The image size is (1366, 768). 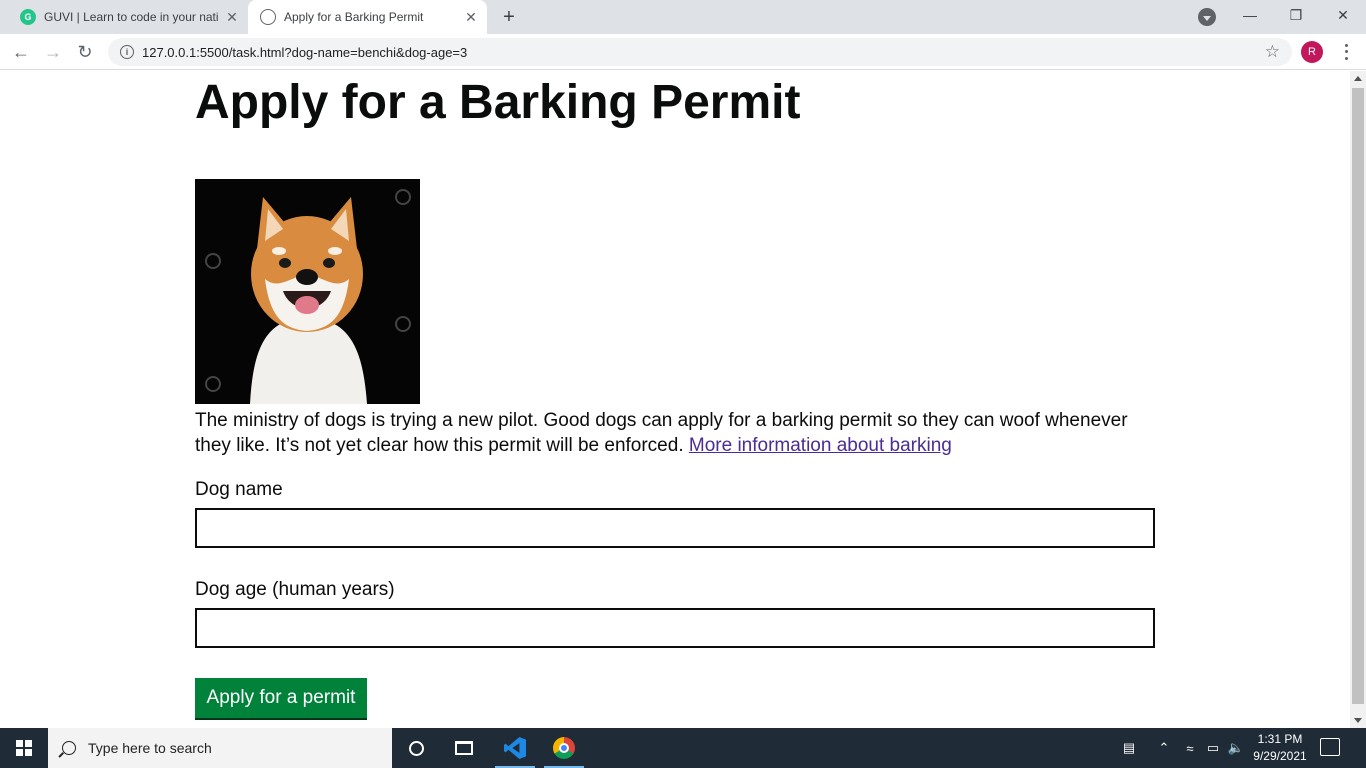 What do you see at coordinates (127, 52) in the screenshot?
I see `site-info-icon: i` at bounding box center [127, 52].